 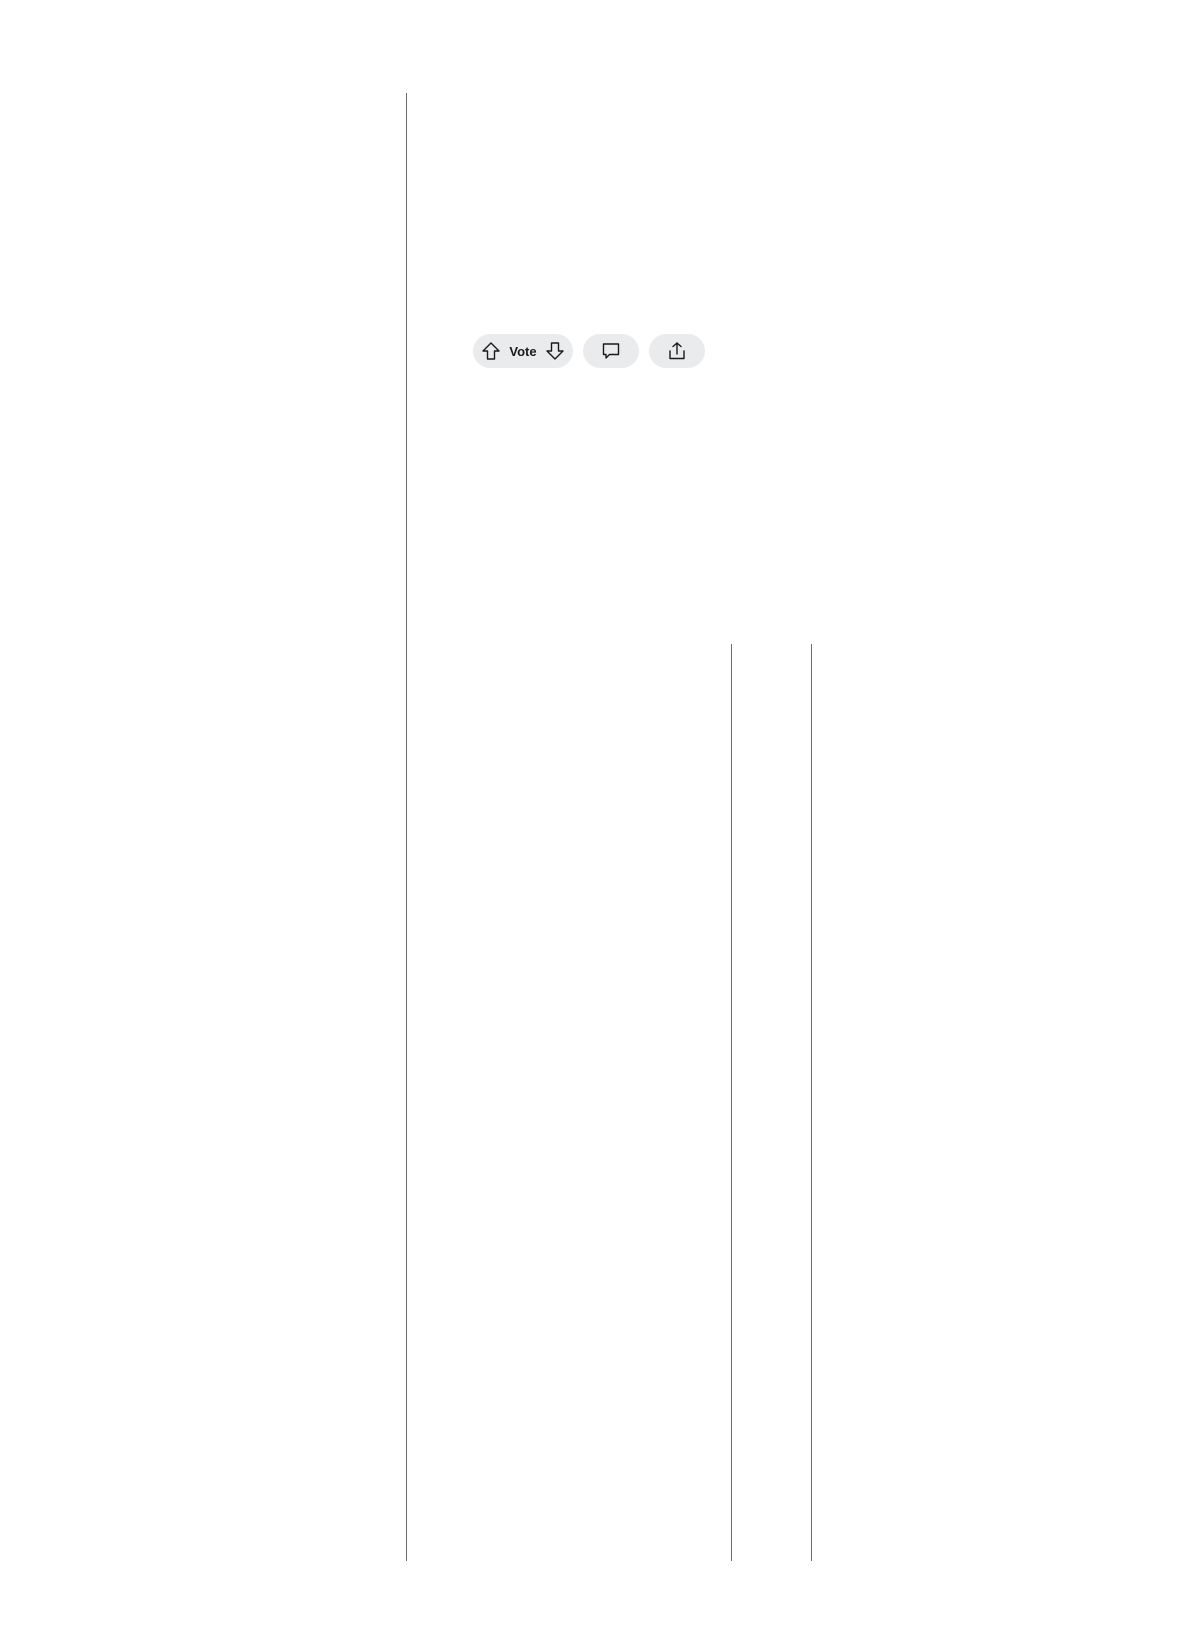 I want to click on left-divider-line, so click(x=406, y=827).